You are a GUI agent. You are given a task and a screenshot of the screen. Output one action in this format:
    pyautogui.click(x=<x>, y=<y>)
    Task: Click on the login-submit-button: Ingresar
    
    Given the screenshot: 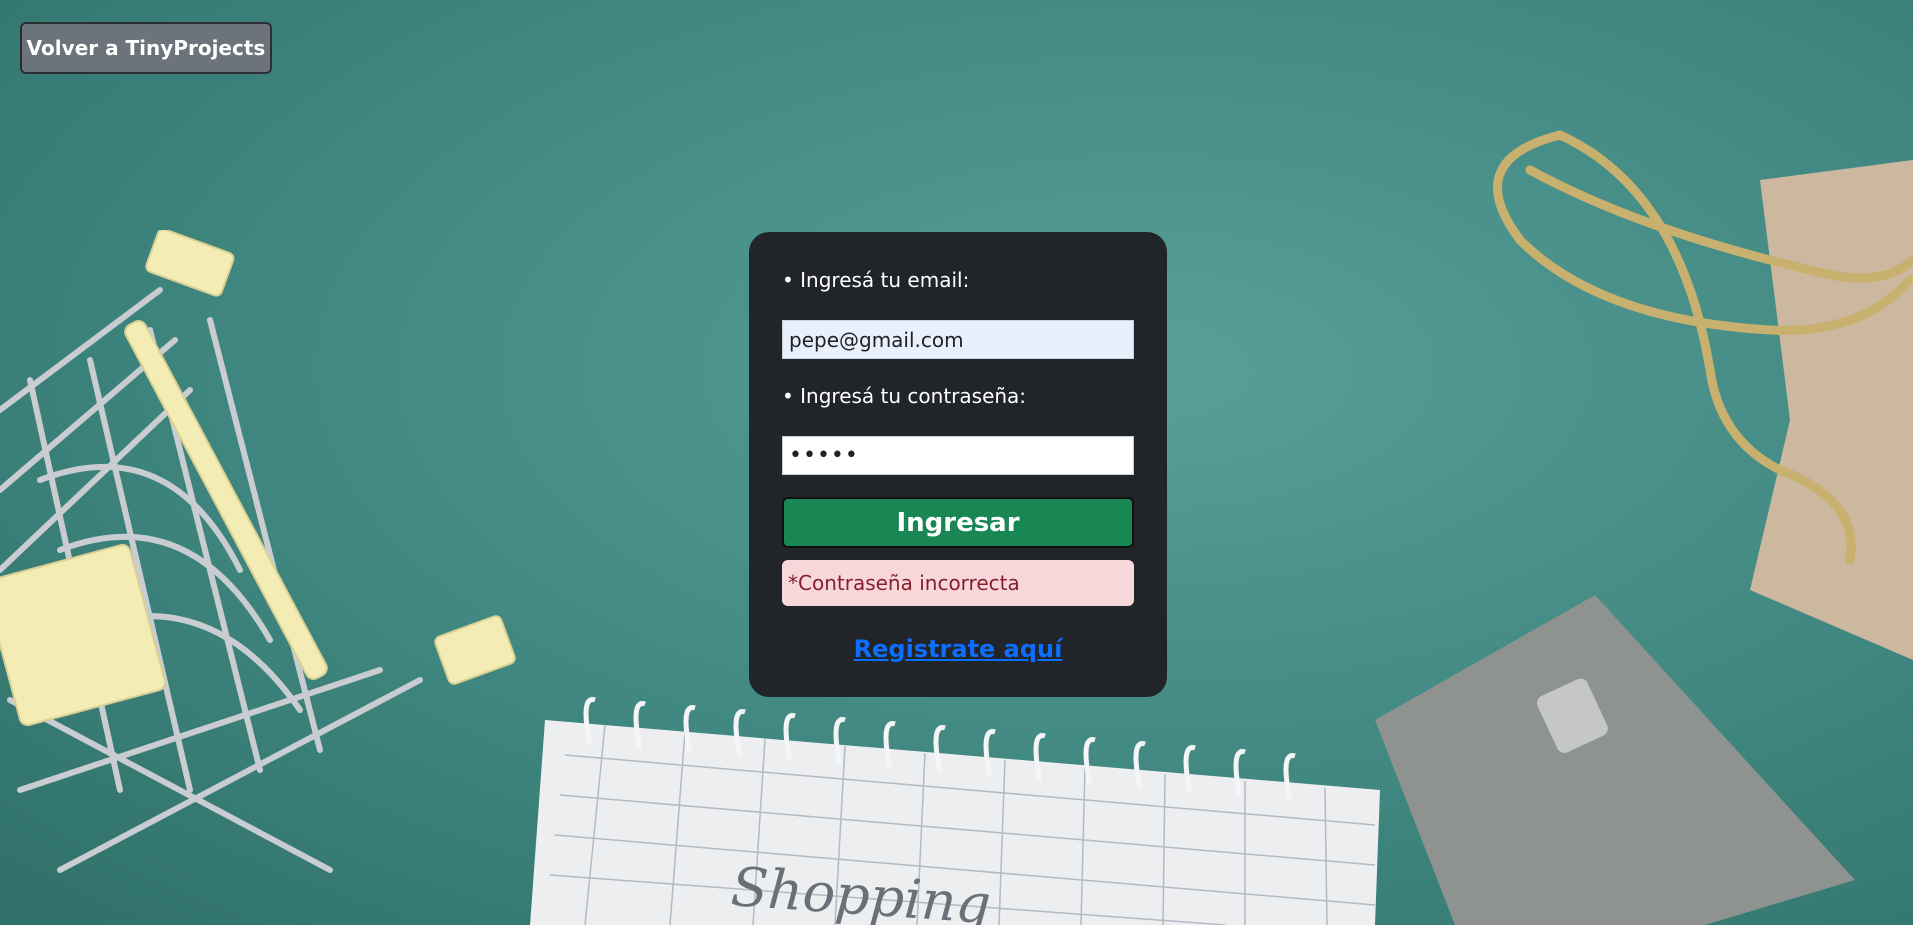 What is the action you would take?
    pyautogui.click(x=958, y=522)
    